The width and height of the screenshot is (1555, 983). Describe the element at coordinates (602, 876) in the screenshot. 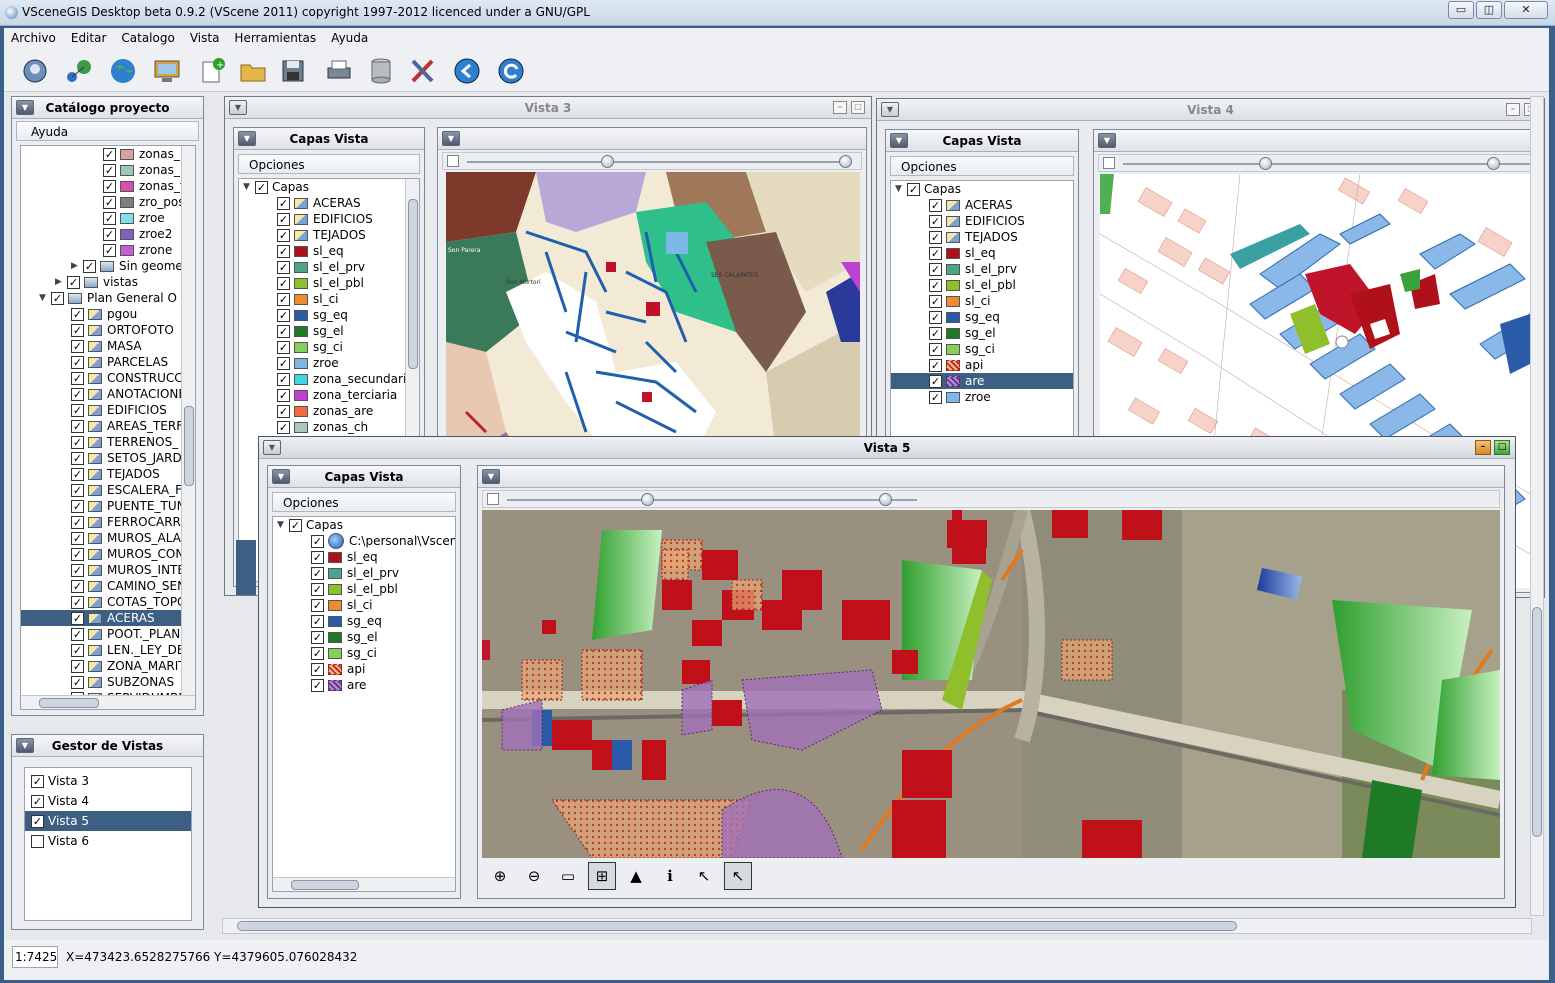

I see `zoom-box-icon: ⊞` at that location.